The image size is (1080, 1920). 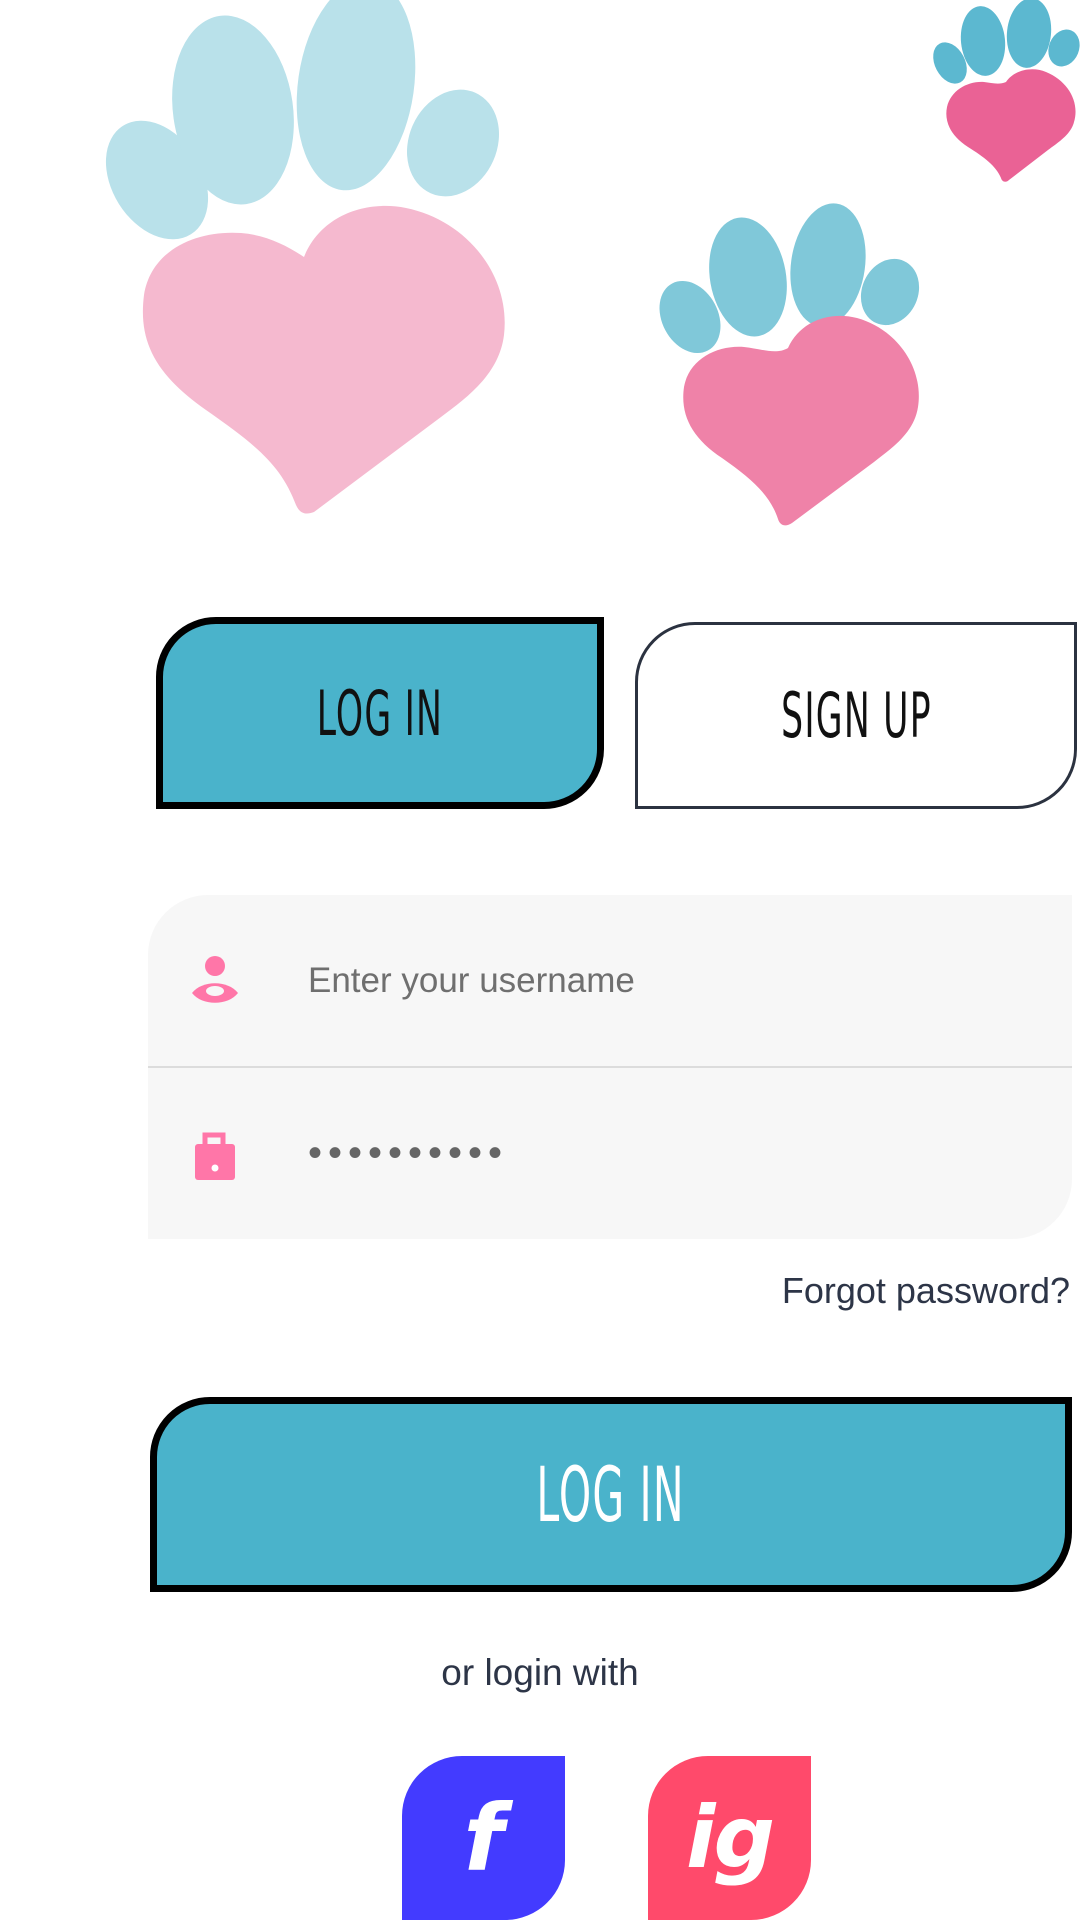 What do you see at coordinates (215, 981) in the screenshot?
I see `user-icon` at bounding box center [215, 981].